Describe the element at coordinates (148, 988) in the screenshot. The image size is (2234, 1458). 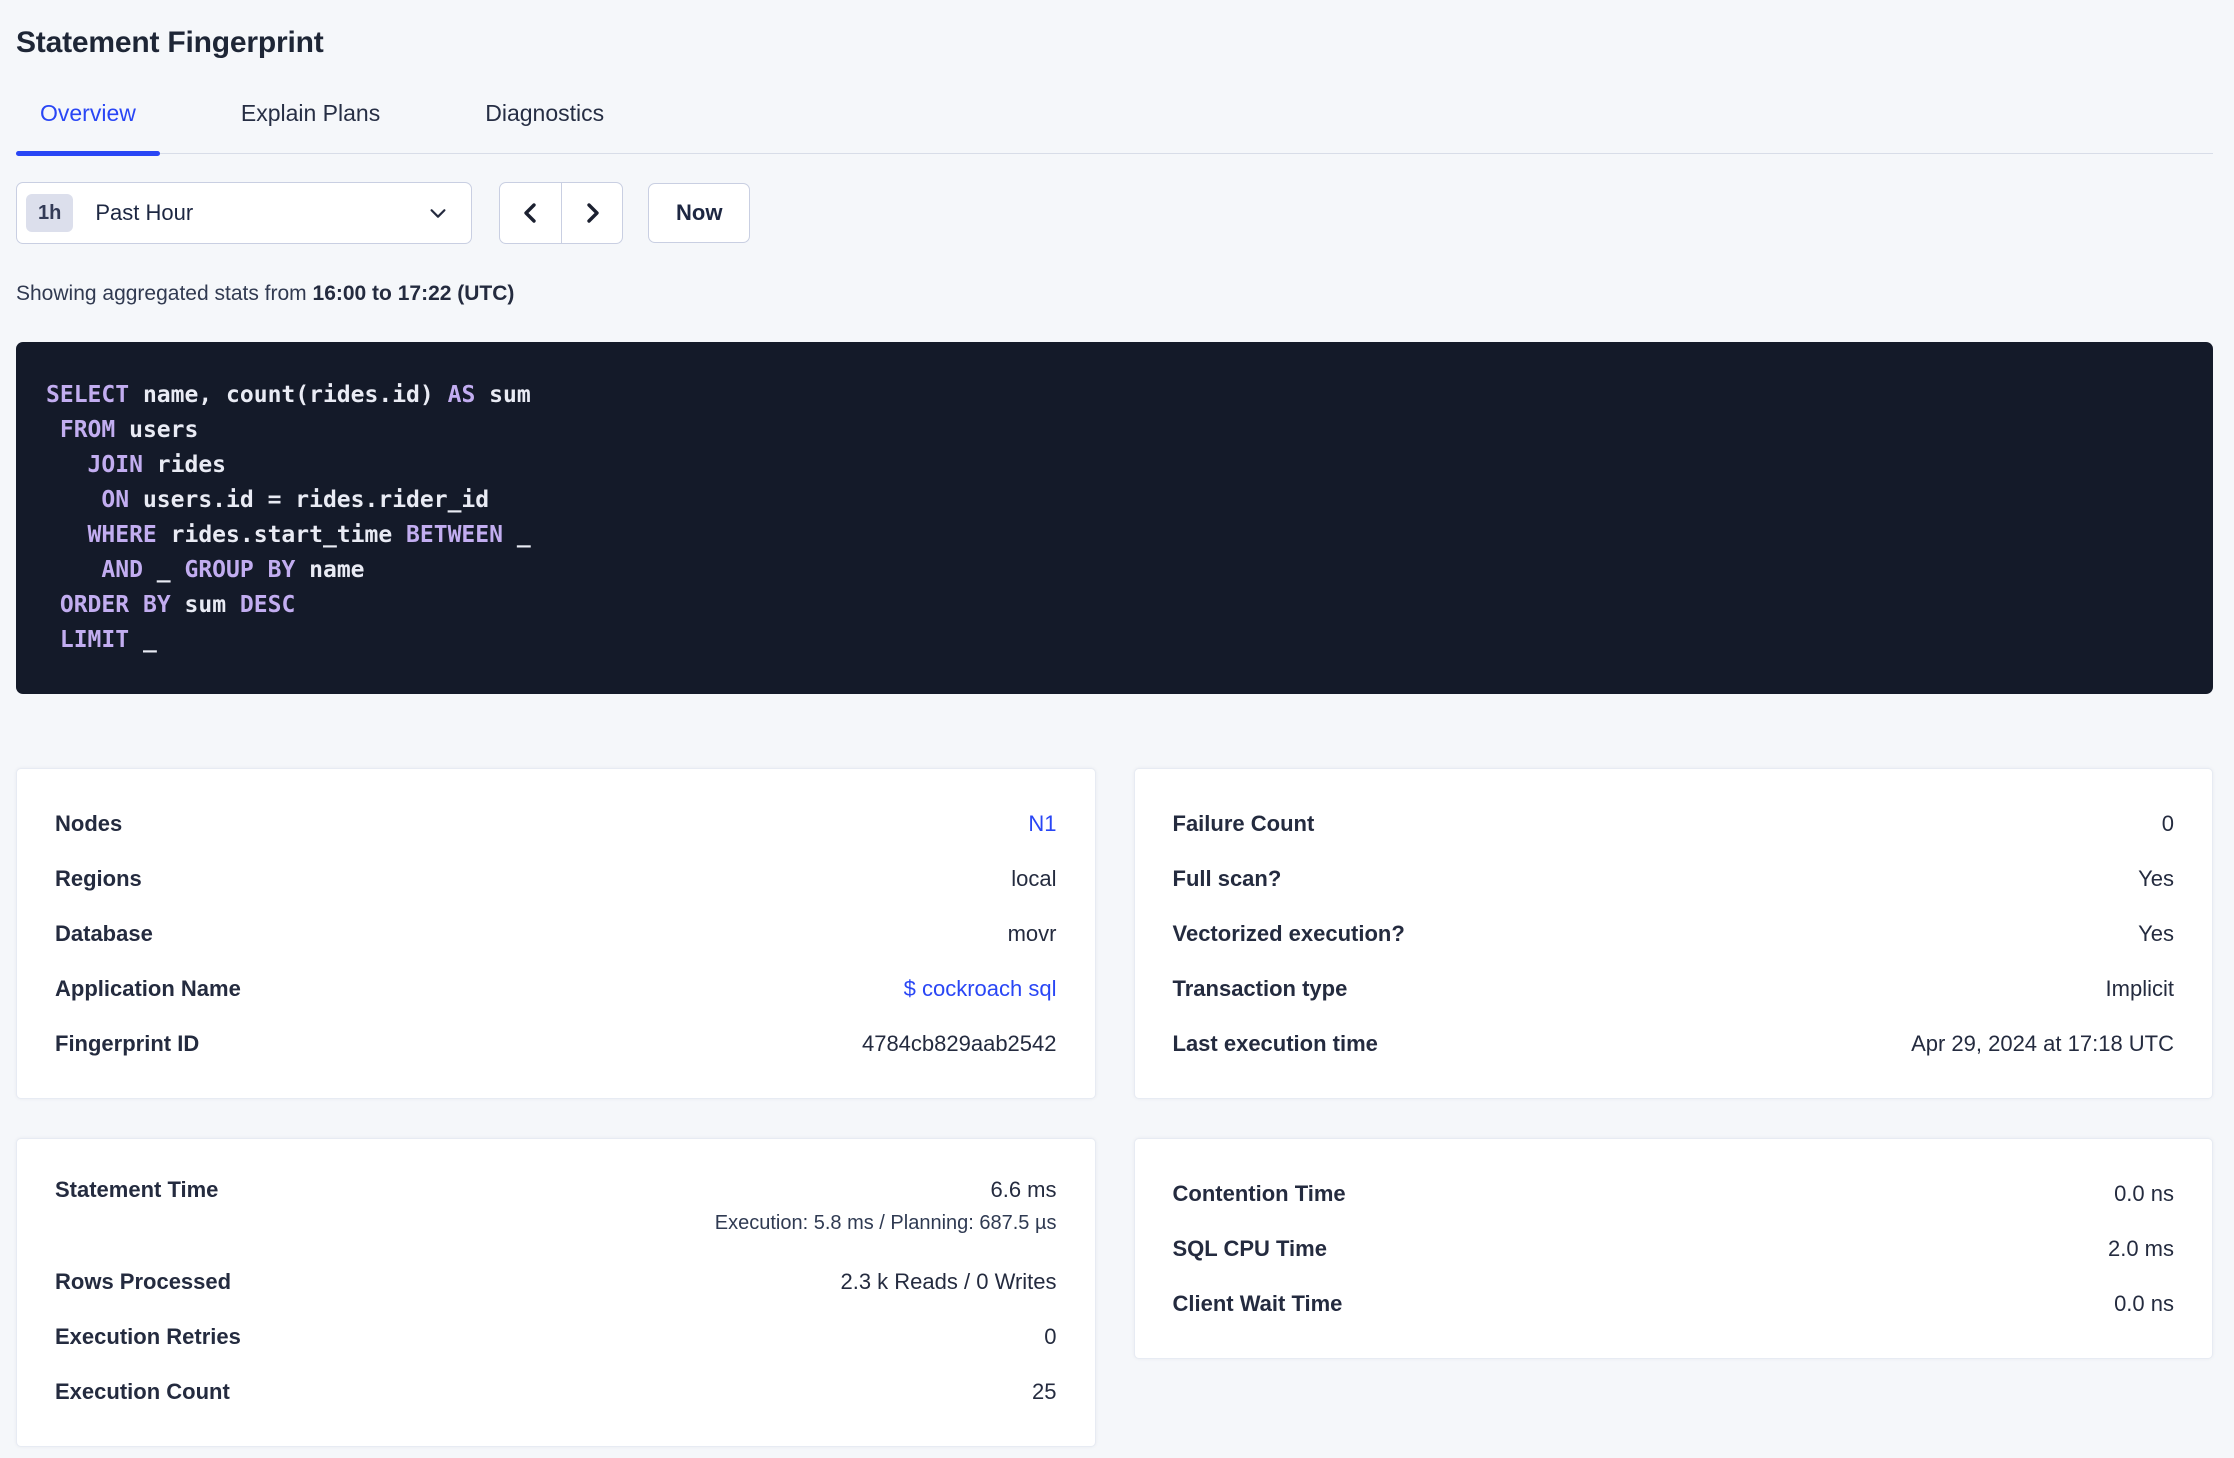
I see `stat-label: Application Name` at that location.